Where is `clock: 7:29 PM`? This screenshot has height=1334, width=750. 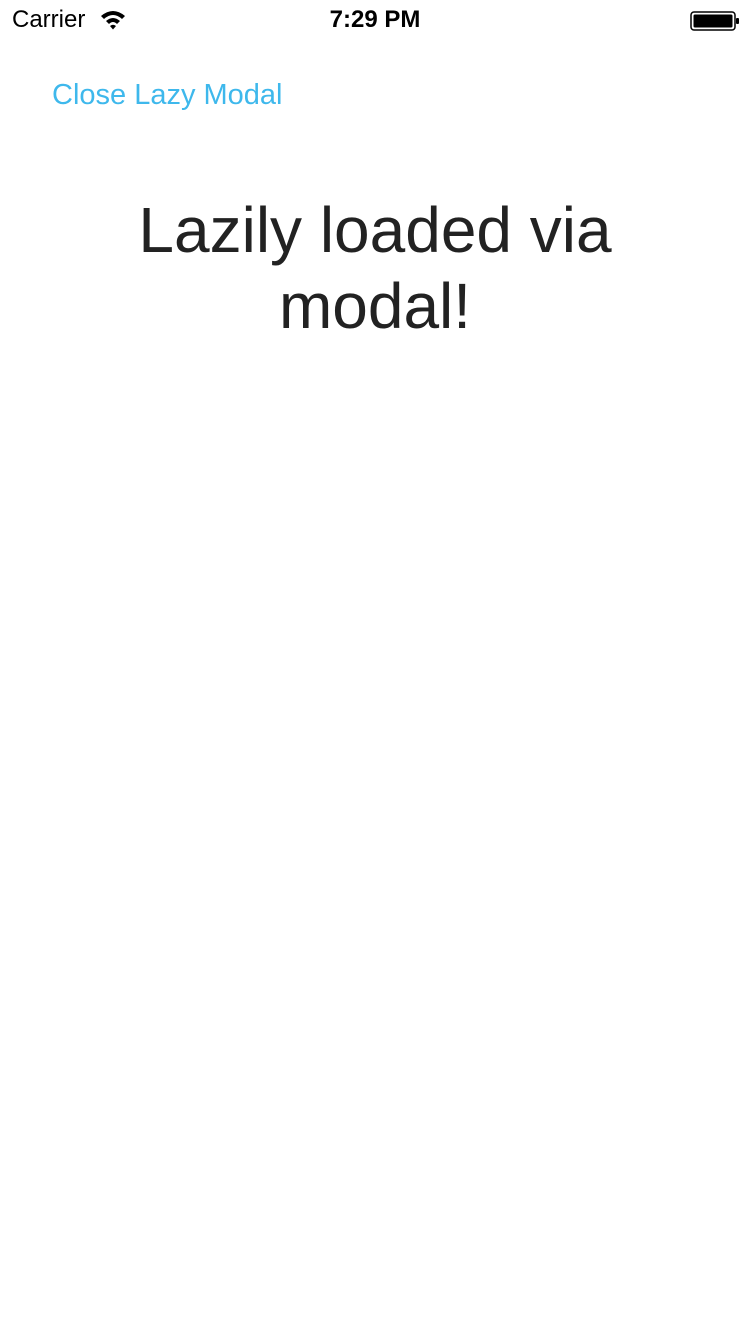 clock: 7:29 PM is located at coordinates (375, 19).